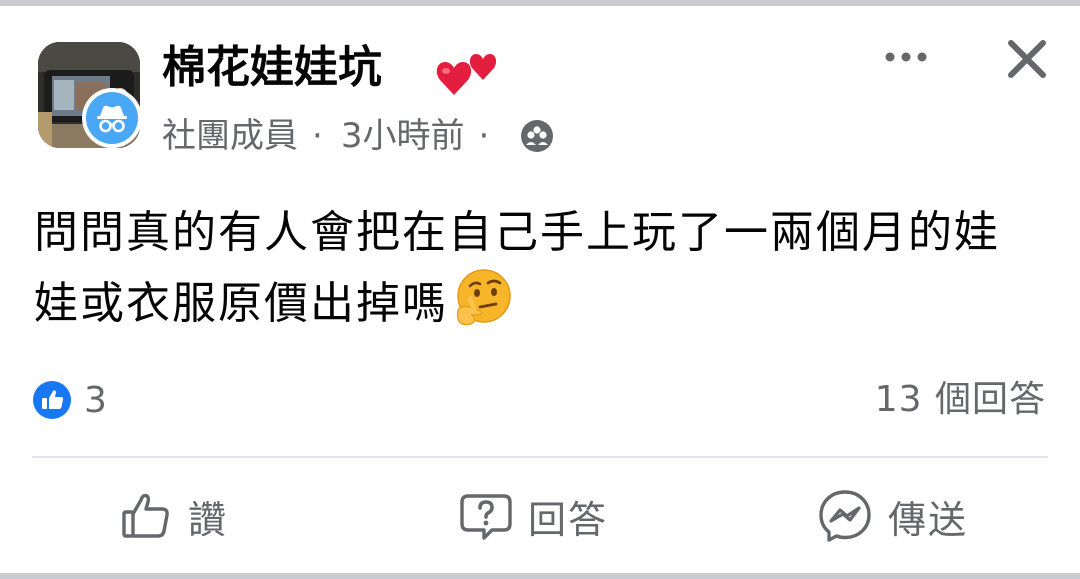 The image size is (1080, 579). I want to click on thinking-face-emoji, so click(483, 297).